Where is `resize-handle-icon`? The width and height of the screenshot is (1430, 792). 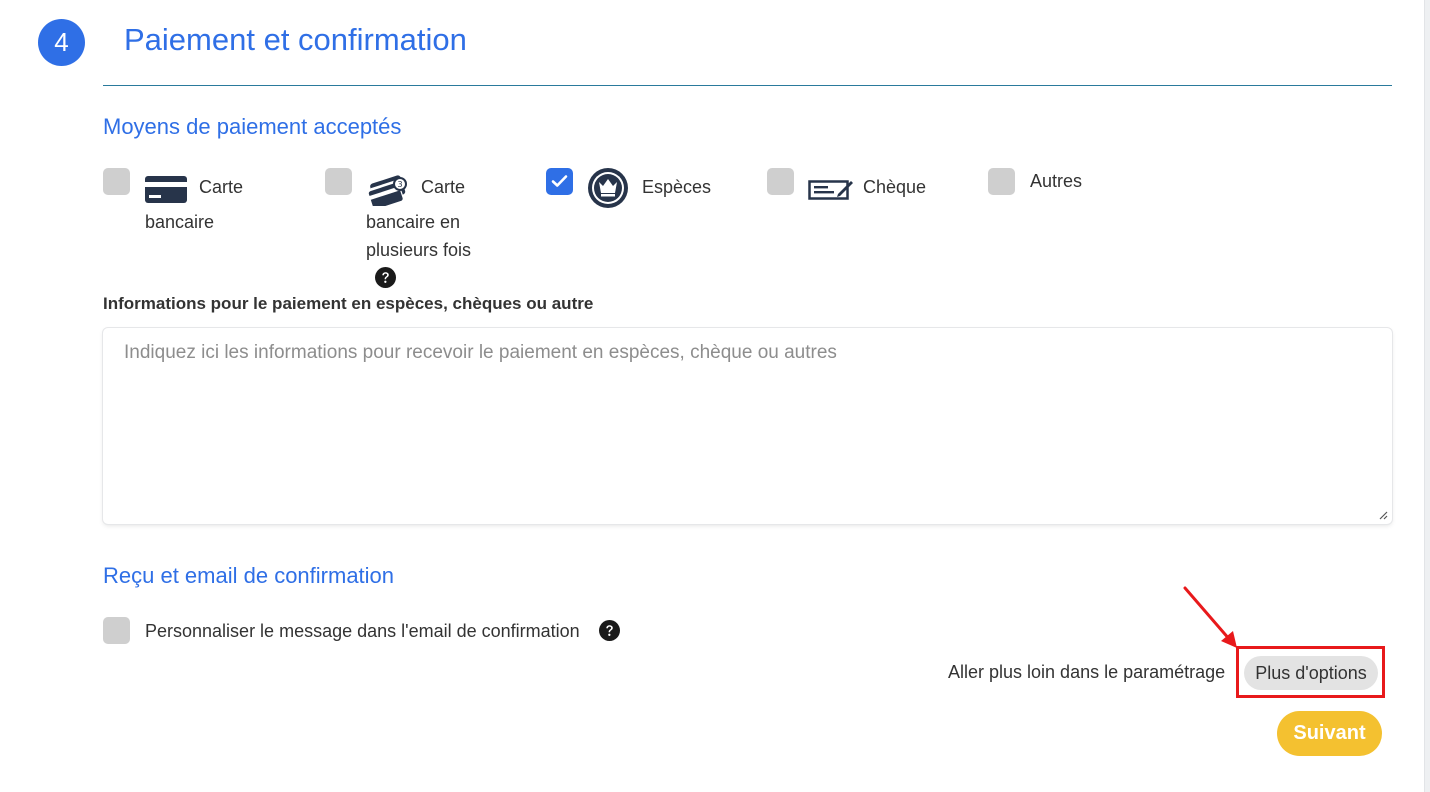 resize-handle-icon is located at coordinates (1383, 515).